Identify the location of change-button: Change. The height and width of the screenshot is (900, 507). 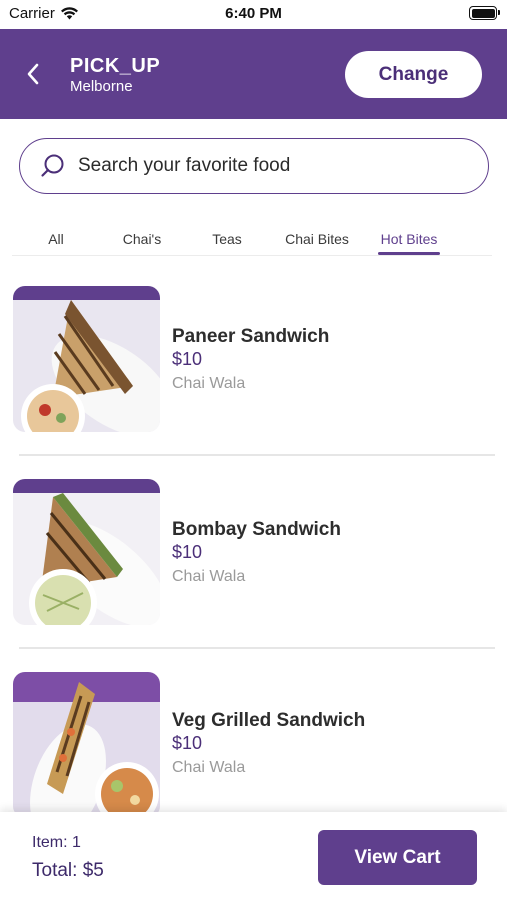
(413, 74).